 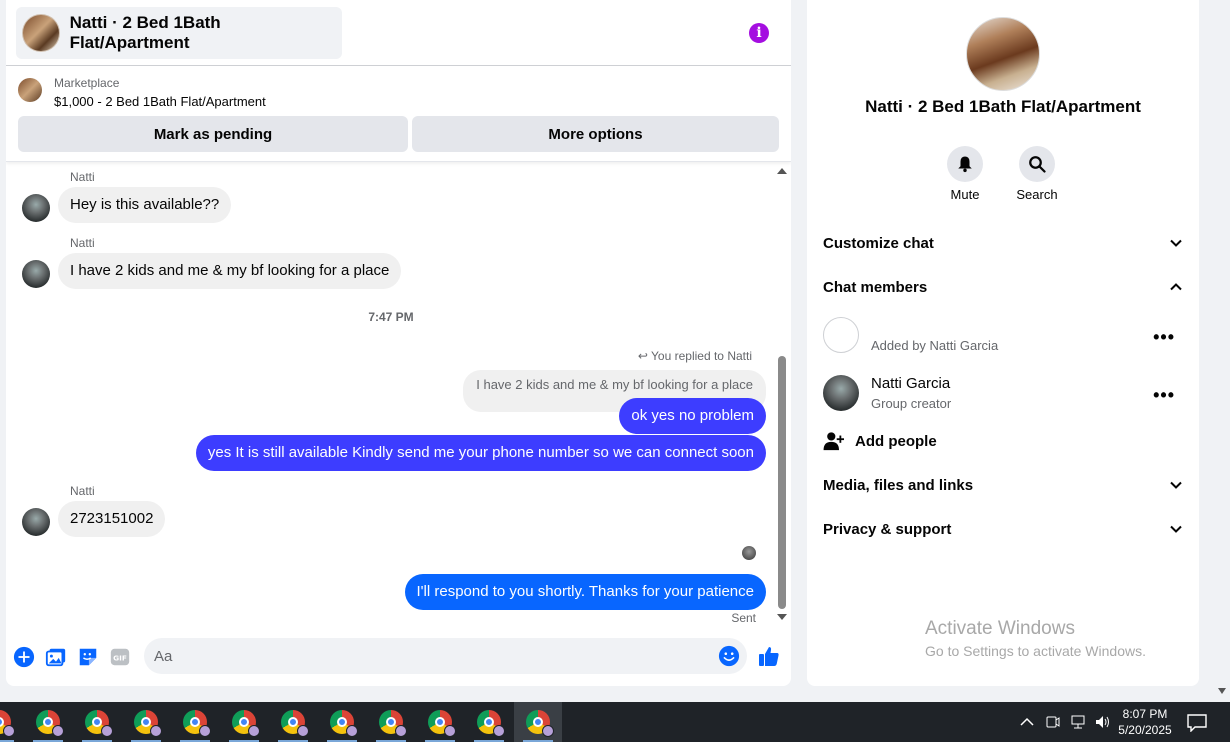 I want to click on search-label: Search, so click(x=1037, y=194).